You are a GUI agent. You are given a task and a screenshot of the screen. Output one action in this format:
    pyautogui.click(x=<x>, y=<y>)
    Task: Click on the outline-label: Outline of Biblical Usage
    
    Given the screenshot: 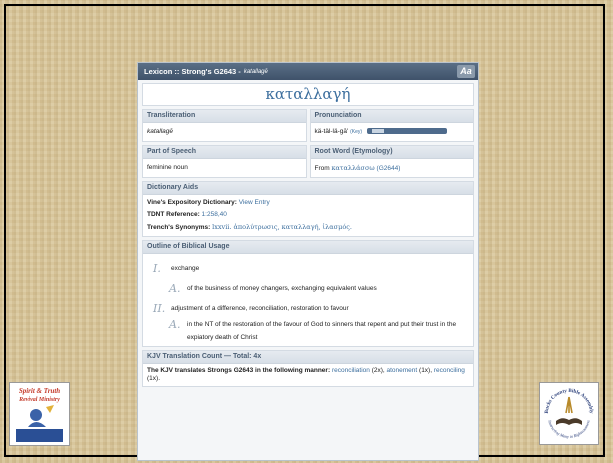 What is the action you would take?
    pyautogui.click(x=308, y=247)
    